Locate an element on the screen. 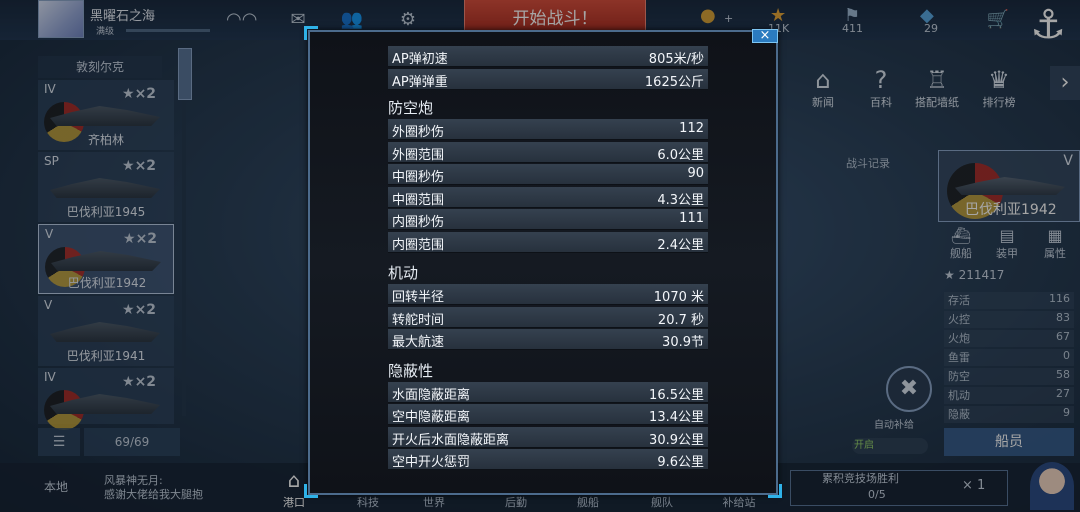 Image resolution: width=1080 pixels, height=512 pixels. stat-value: 4.3公里 is located at coordinates (680, 200).